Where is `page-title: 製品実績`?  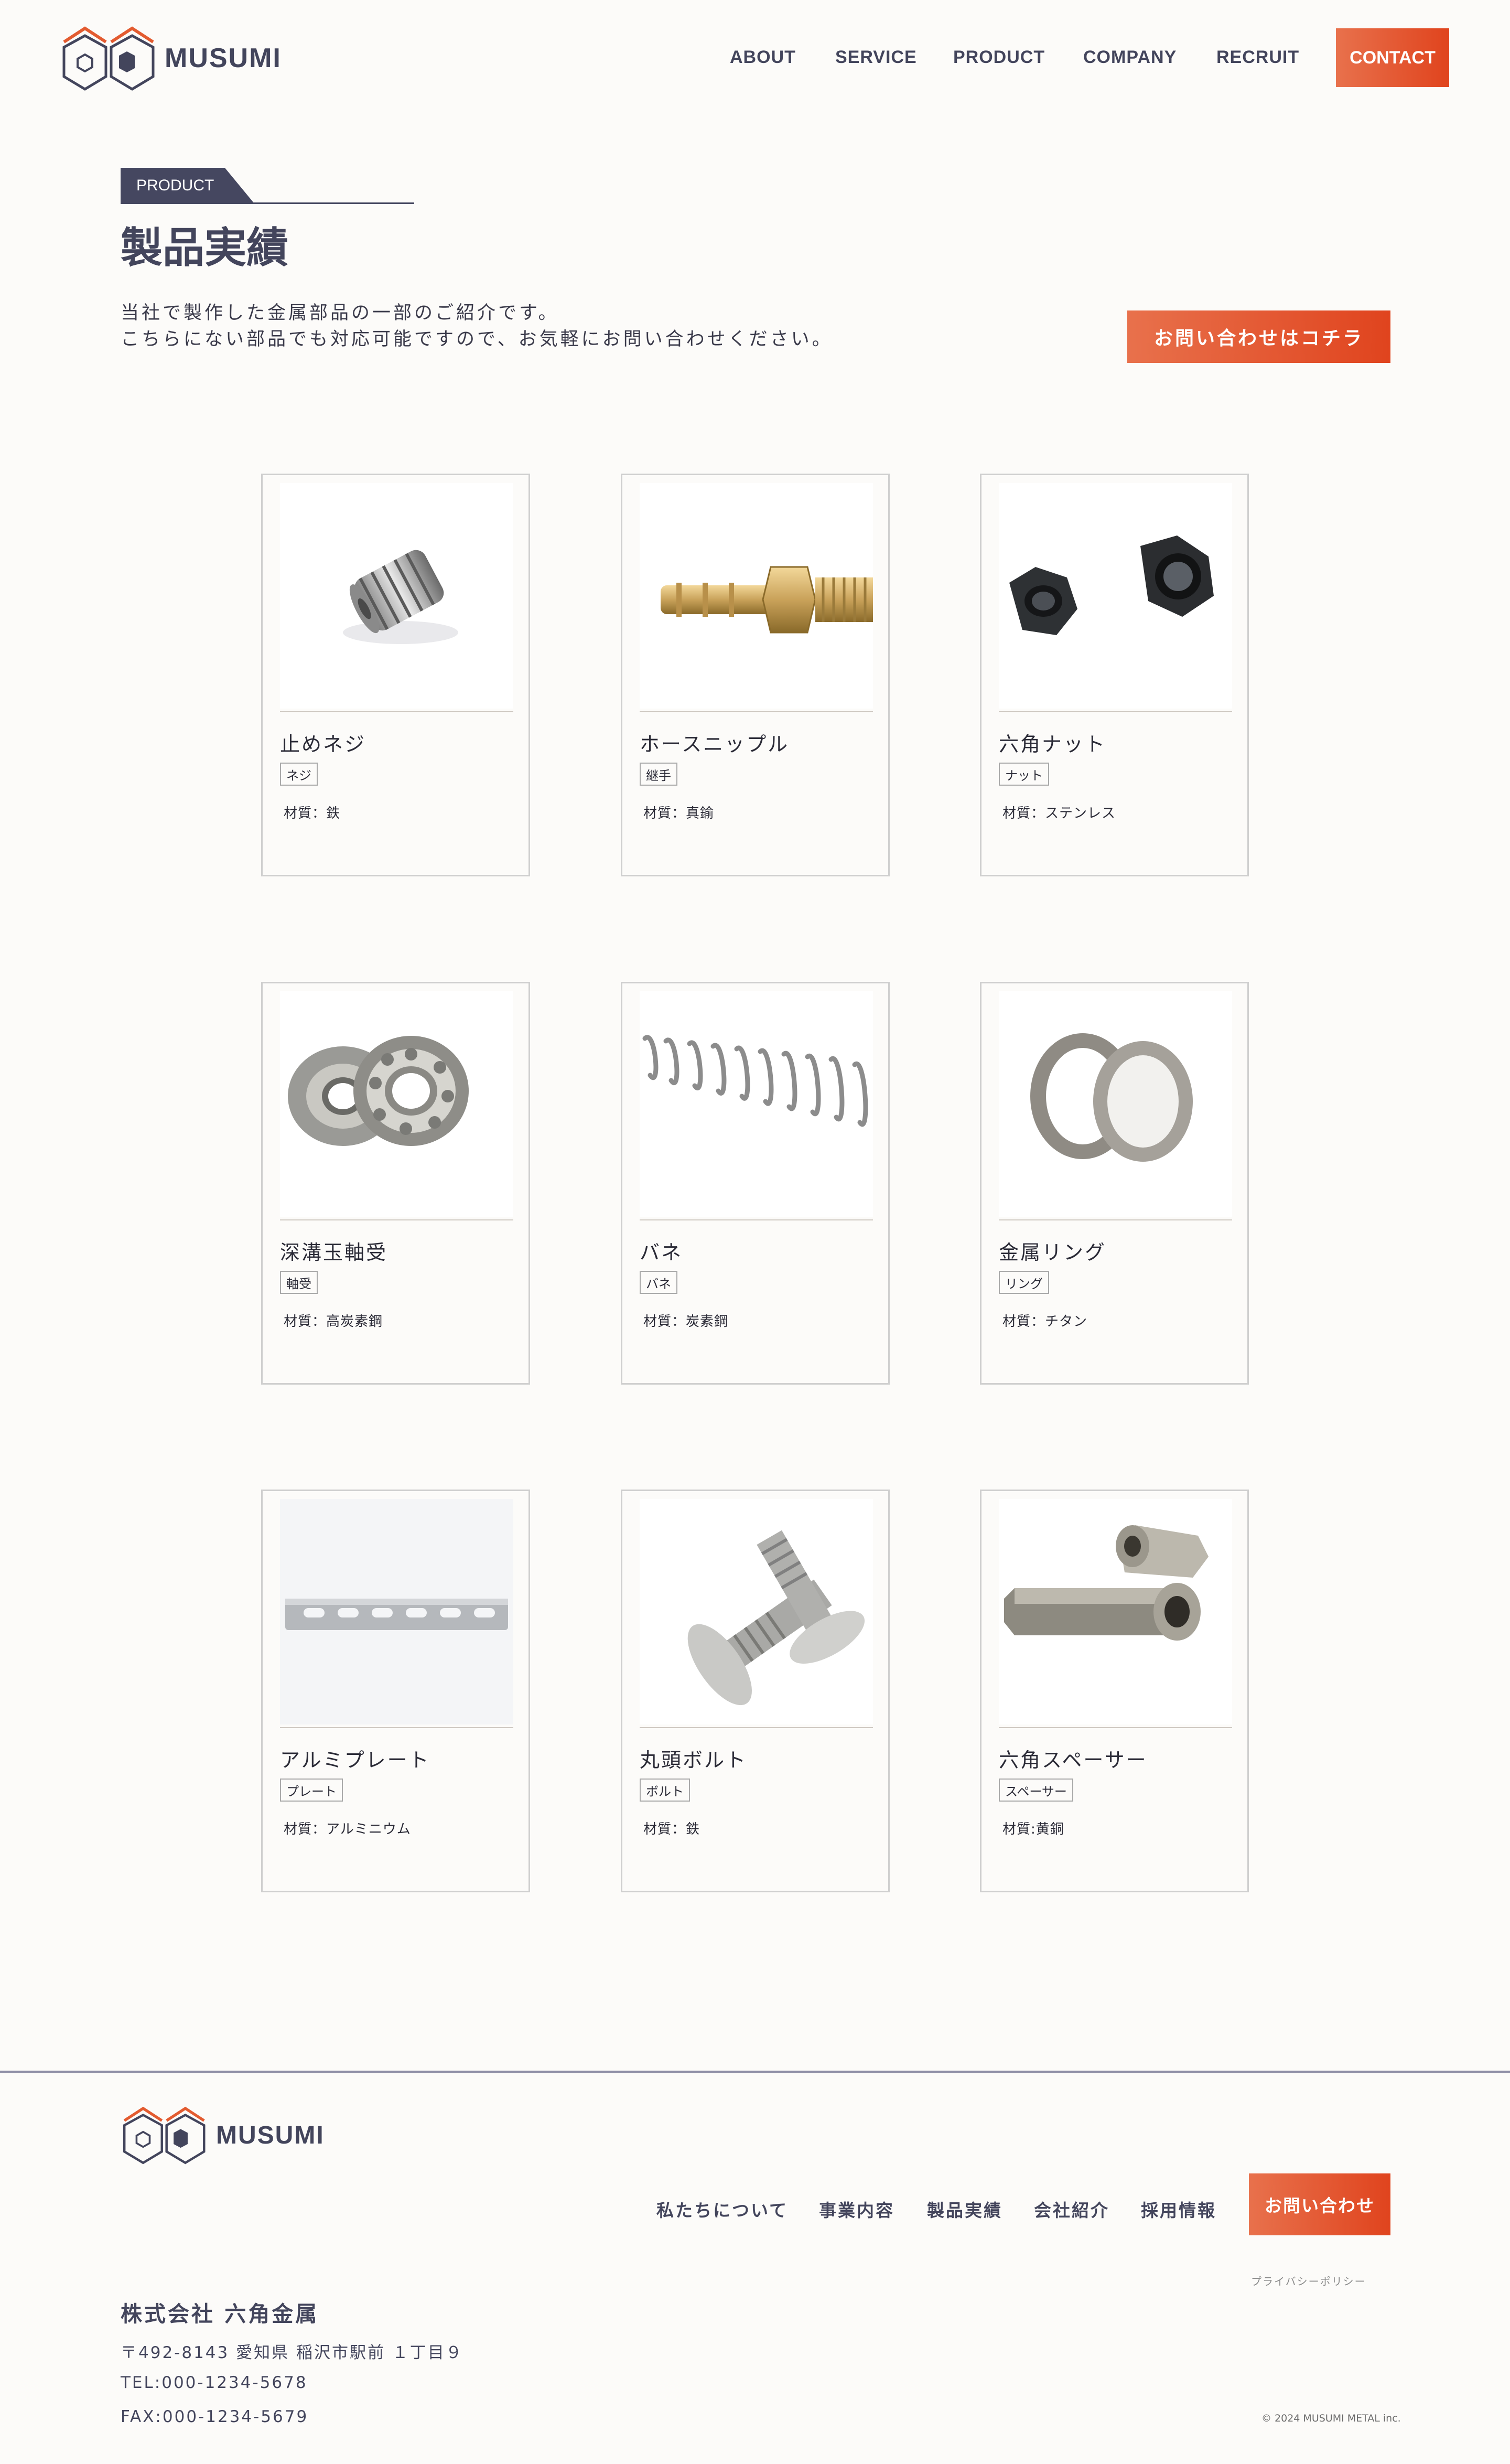 page-title: 製品実績 is located at coordinates (204, 247).